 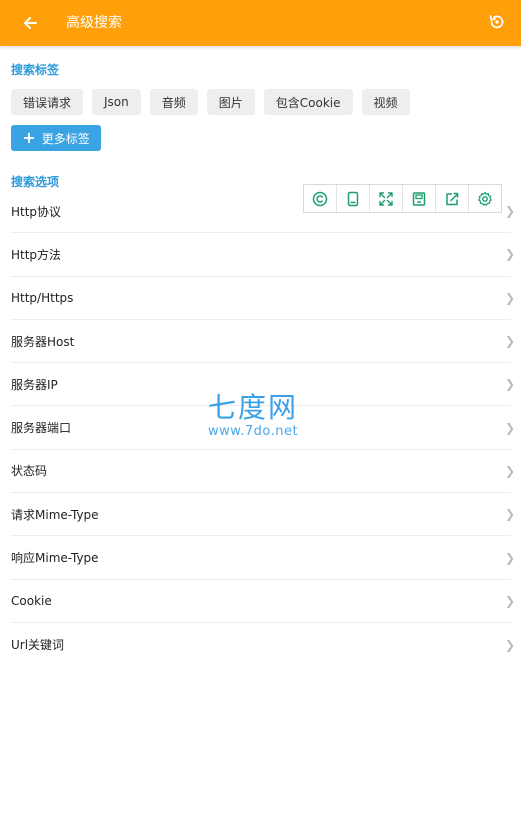 What do you see at coordinates (263, 342) in the screenshot?
I see `list-item: 服务器Host ❯` at bounding box center [263, 342].